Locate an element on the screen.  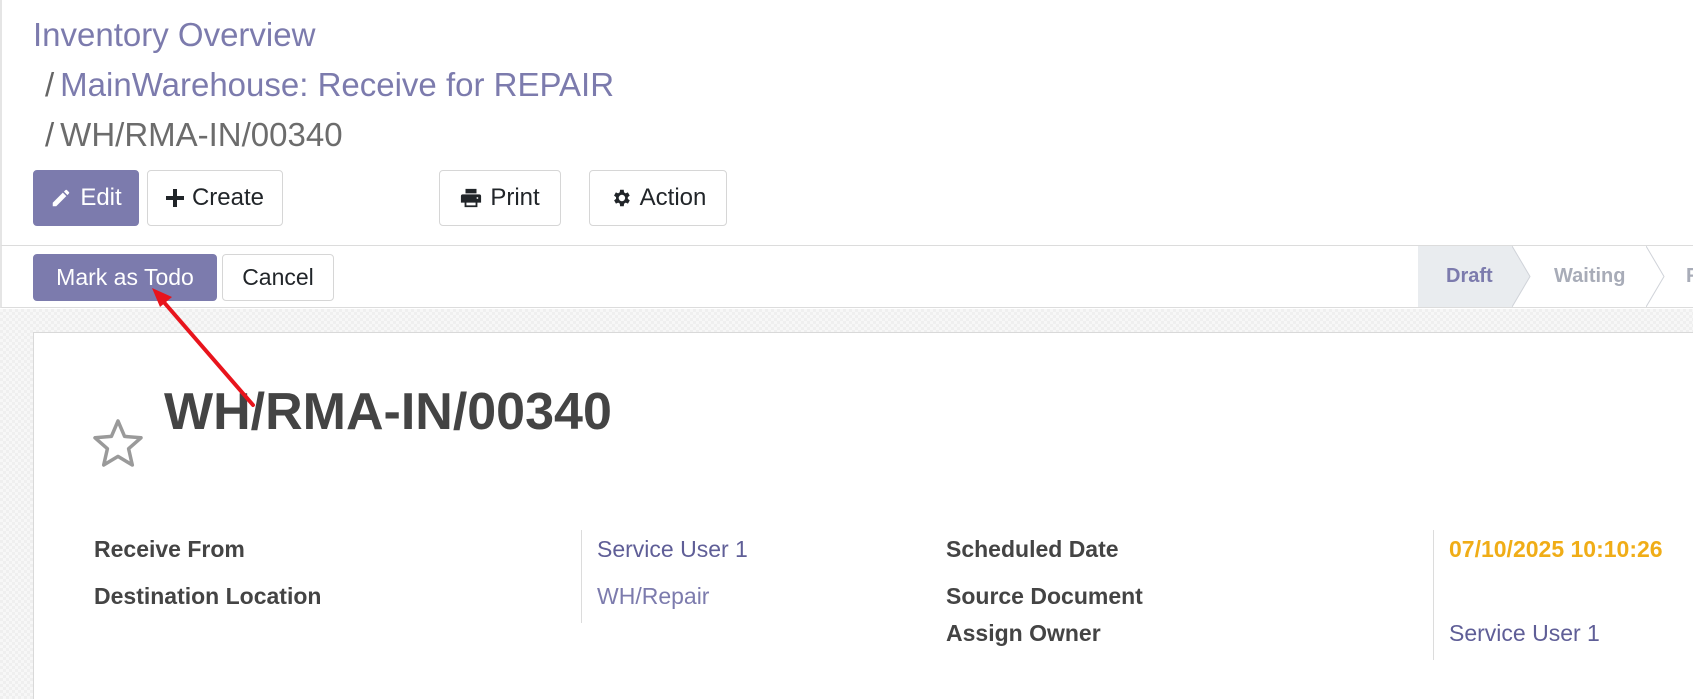
create-button: Create is located at coordinates (215, 198).